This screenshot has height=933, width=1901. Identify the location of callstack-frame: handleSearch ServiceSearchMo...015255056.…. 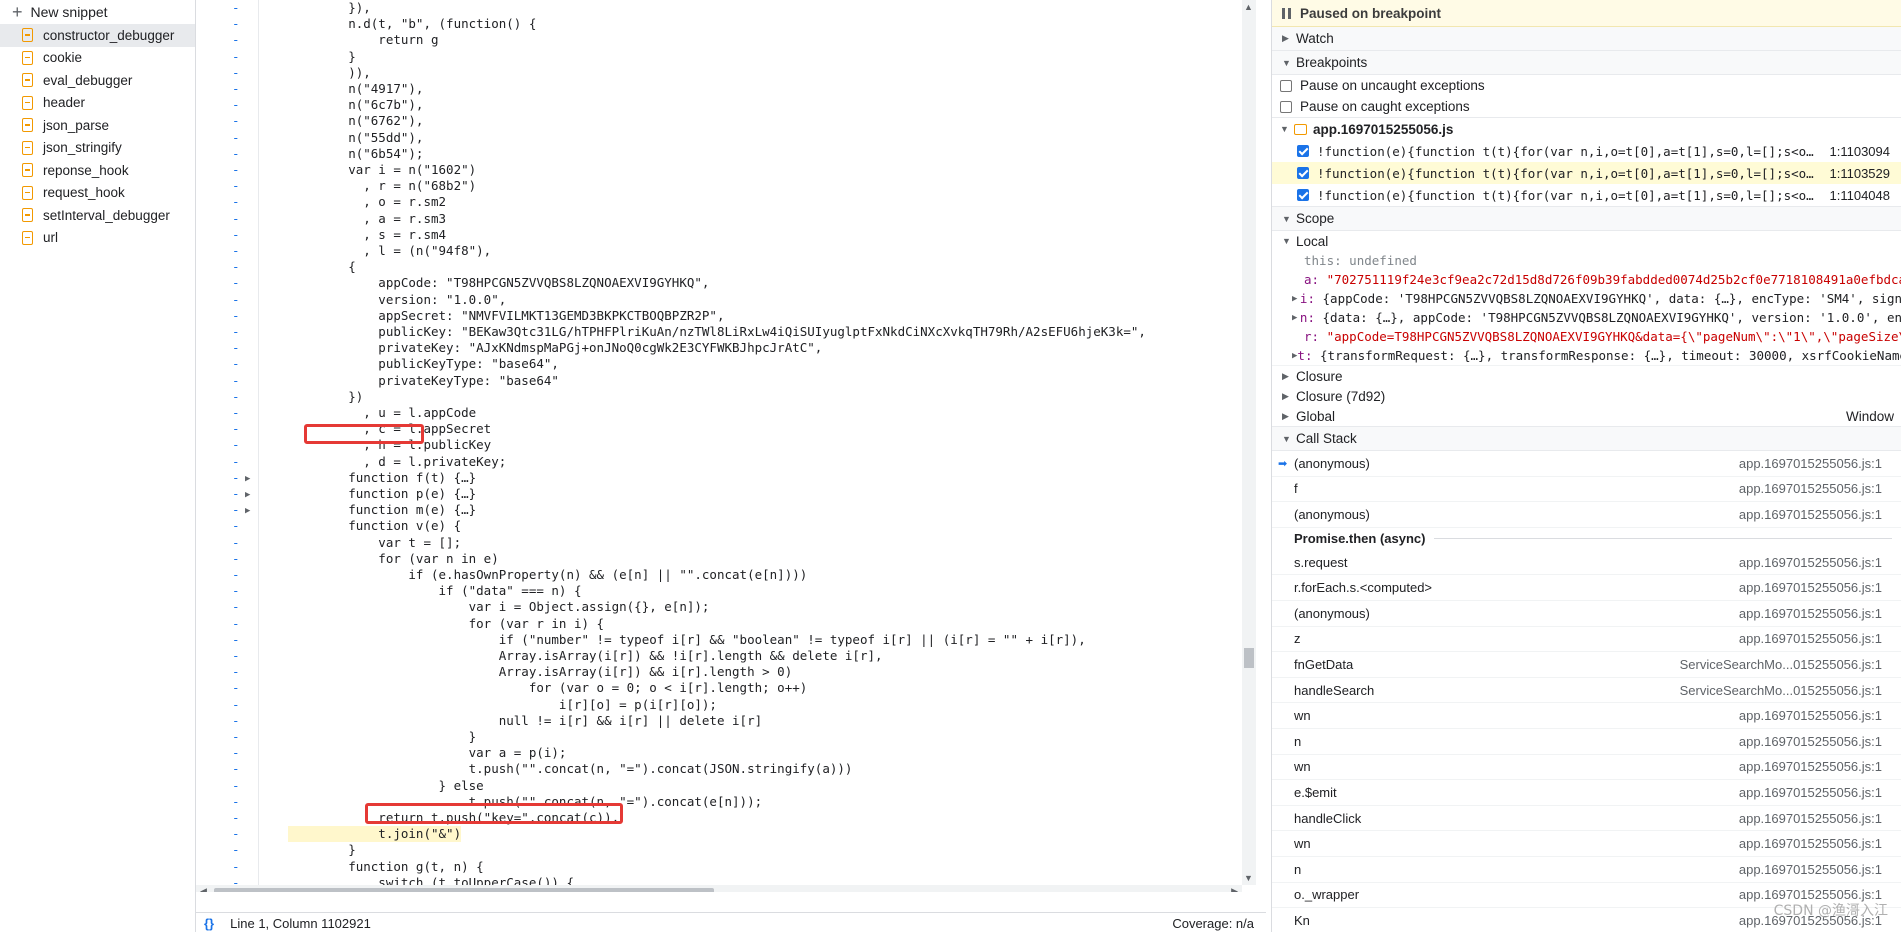
(1586, 691).